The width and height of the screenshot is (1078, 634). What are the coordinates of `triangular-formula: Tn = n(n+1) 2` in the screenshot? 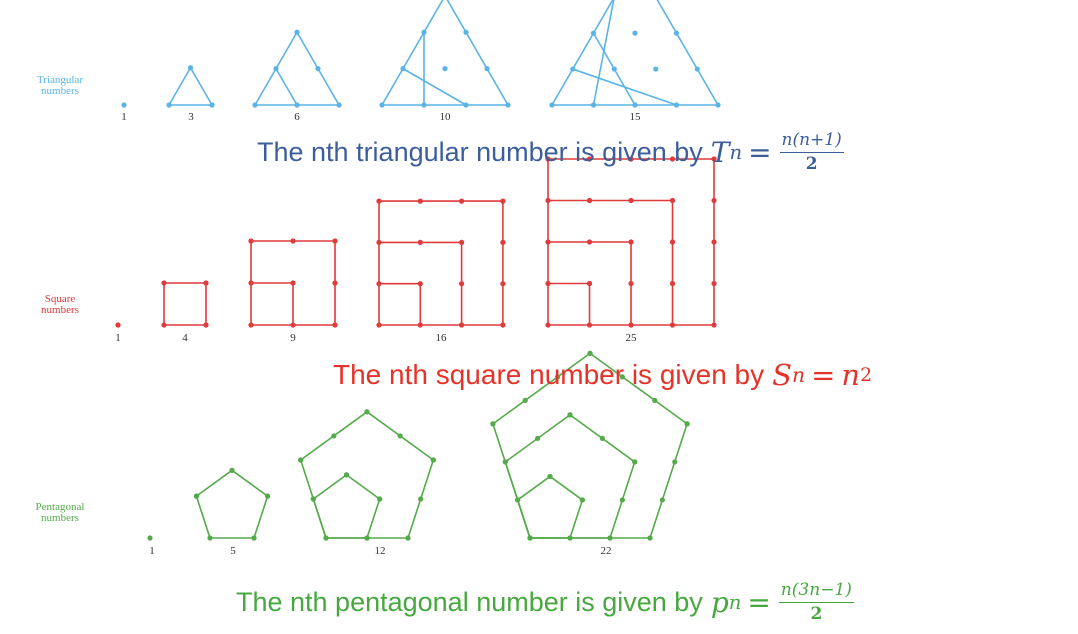 It's located at (777, 152).